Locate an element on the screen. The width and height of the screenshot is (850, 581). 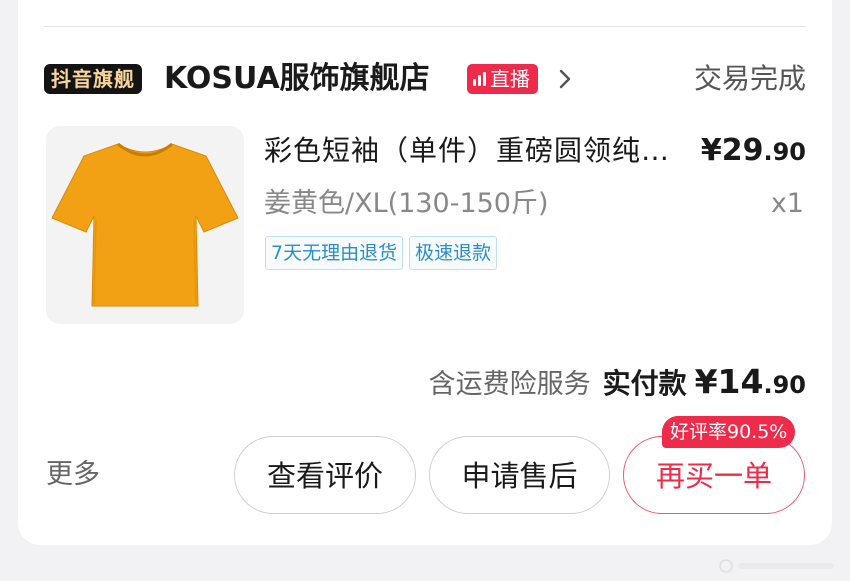
store-name: KOSUA服饰旗舰店 is located at coordinates (297, 79).